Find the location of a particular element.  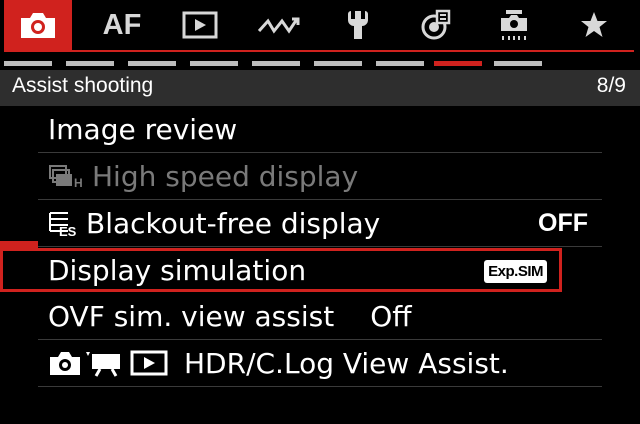

tab-af-label: AF is located at coordinates (122, 24).